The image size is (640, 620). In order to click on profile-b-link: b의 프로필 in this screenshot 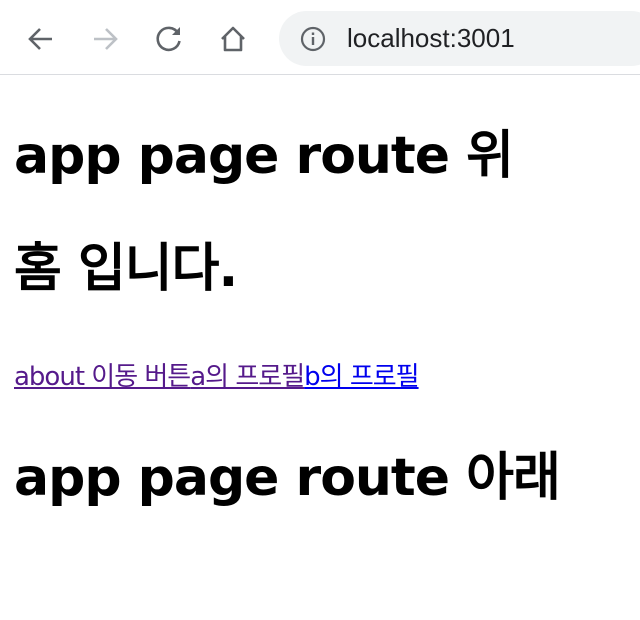, I will do `click(361, 377)`.